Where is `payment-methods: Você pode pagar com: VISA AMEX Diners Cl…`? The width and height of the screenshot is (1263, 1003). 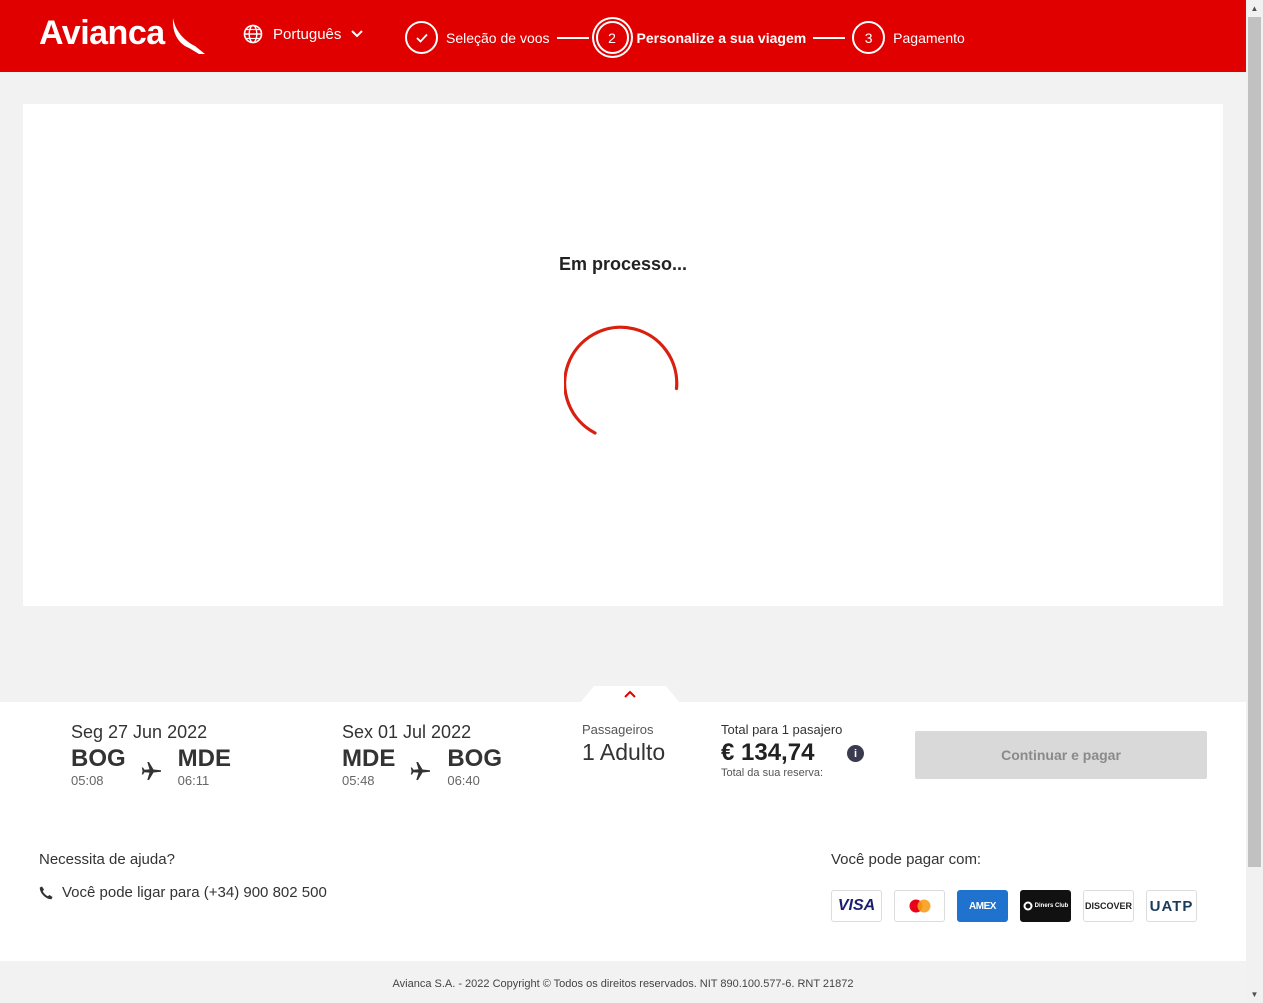 payment-methods: Você pode pagar com: VISA AMEX Diners Cl… is located at coordinates (1020, 886).